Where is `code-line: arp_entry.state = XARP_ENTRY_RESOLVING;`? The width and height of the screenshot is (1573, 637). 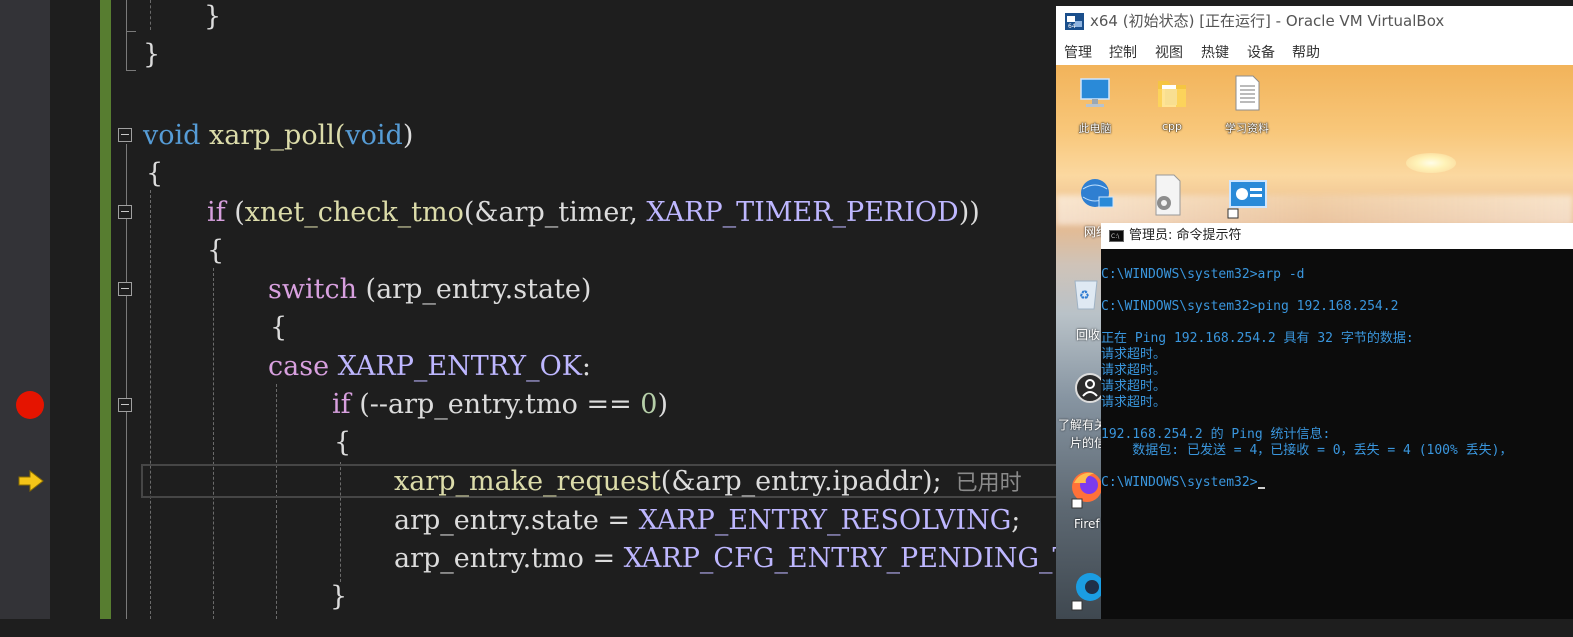 code-line: arp_entry.state = XARP_ENTRY_RESOLVING; is located at coordinates (707, 521).